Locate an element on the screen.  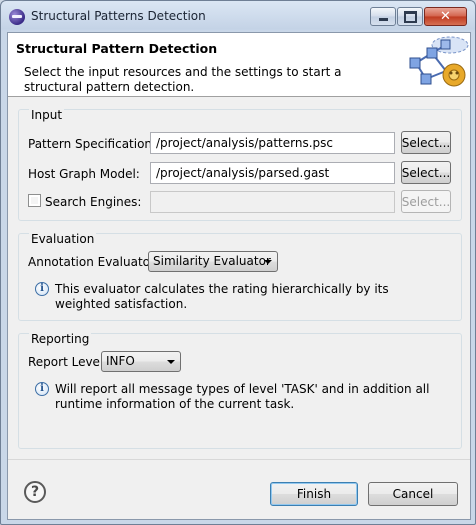
maximize-icon is located at coordinates (410, 16).